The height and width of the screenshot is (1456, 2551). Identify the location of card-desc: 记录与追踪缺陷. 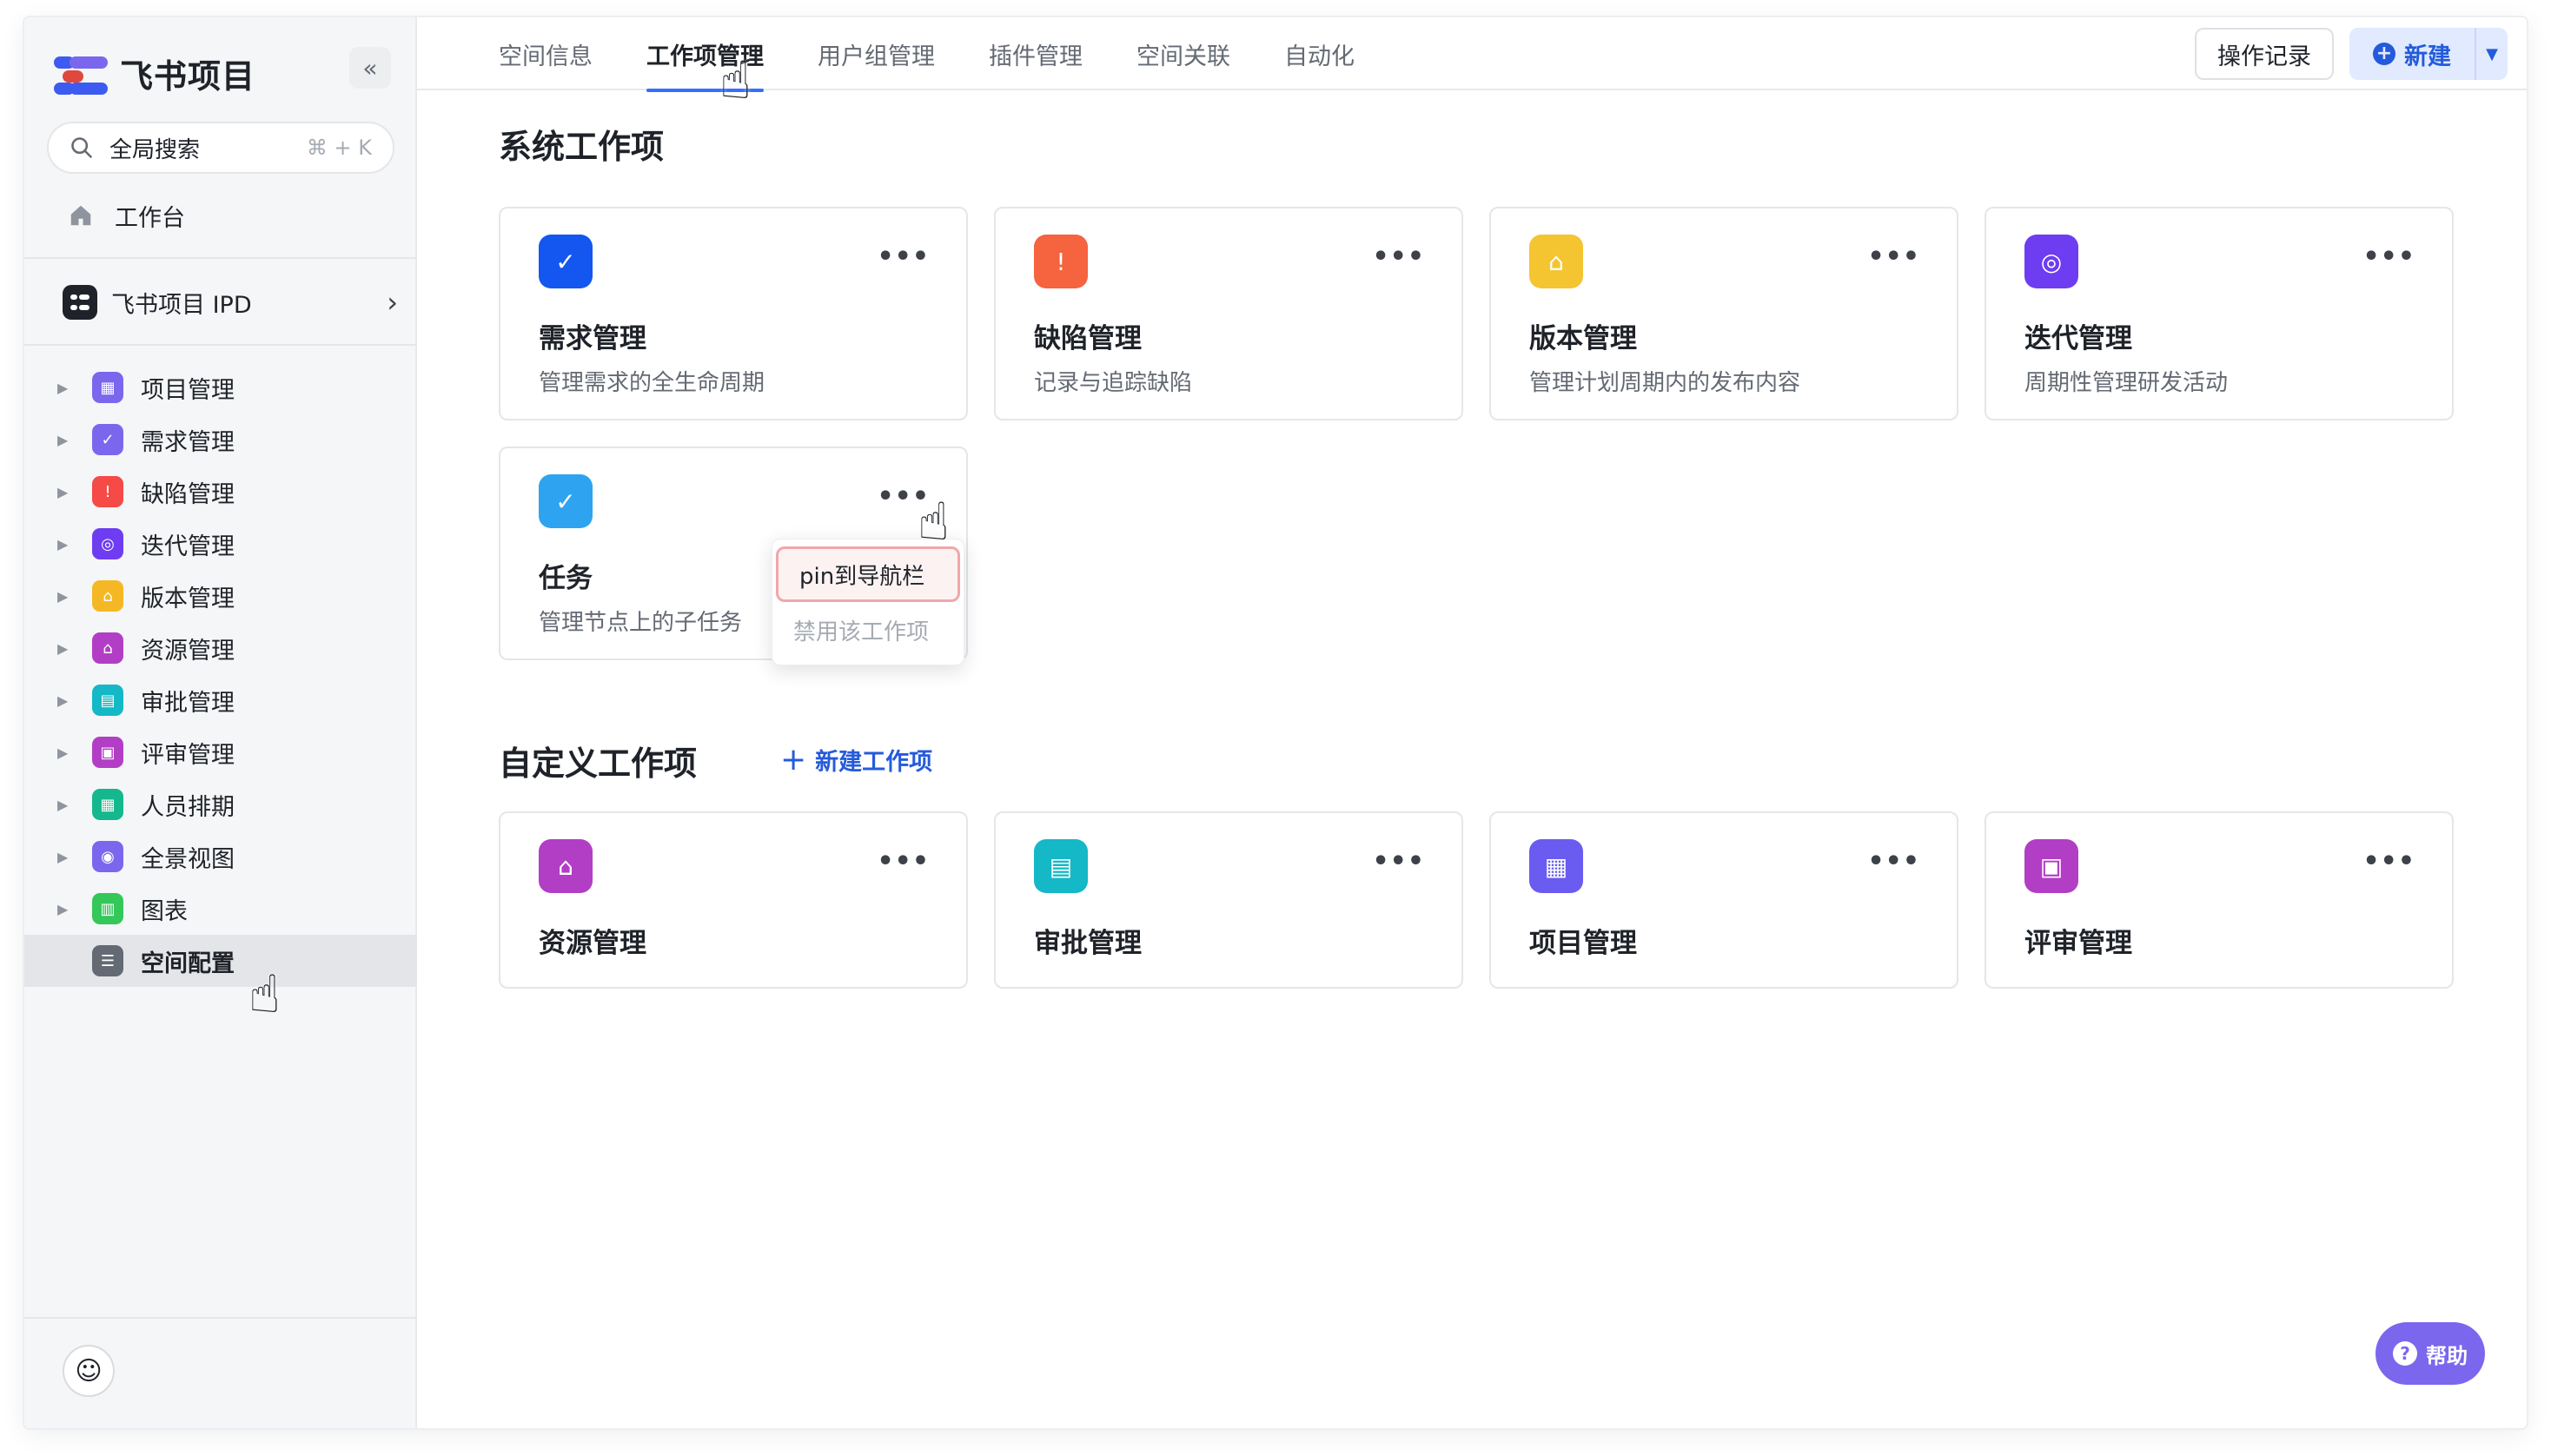
(1113, 383).